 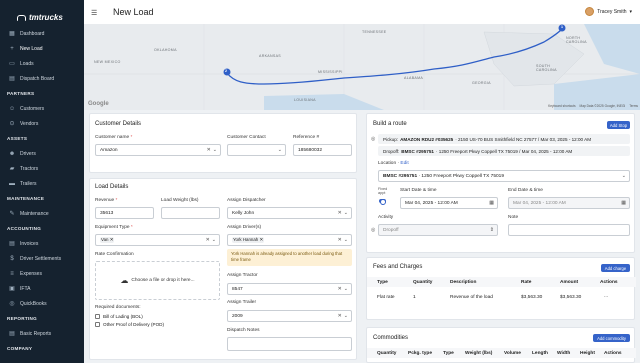 What do you see at coordinates (37, 78) in the screenshot?
I see `sidebar-item-label: Dispatch Board` at bounding box center [37, 78].